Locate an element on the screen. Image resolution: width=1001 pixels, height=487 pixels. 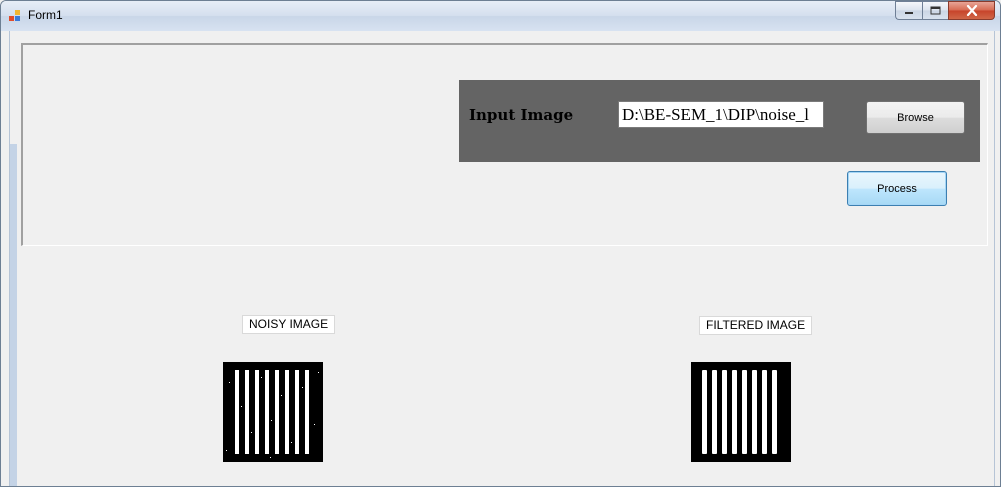
close-button is located at coordinates (971, 10).